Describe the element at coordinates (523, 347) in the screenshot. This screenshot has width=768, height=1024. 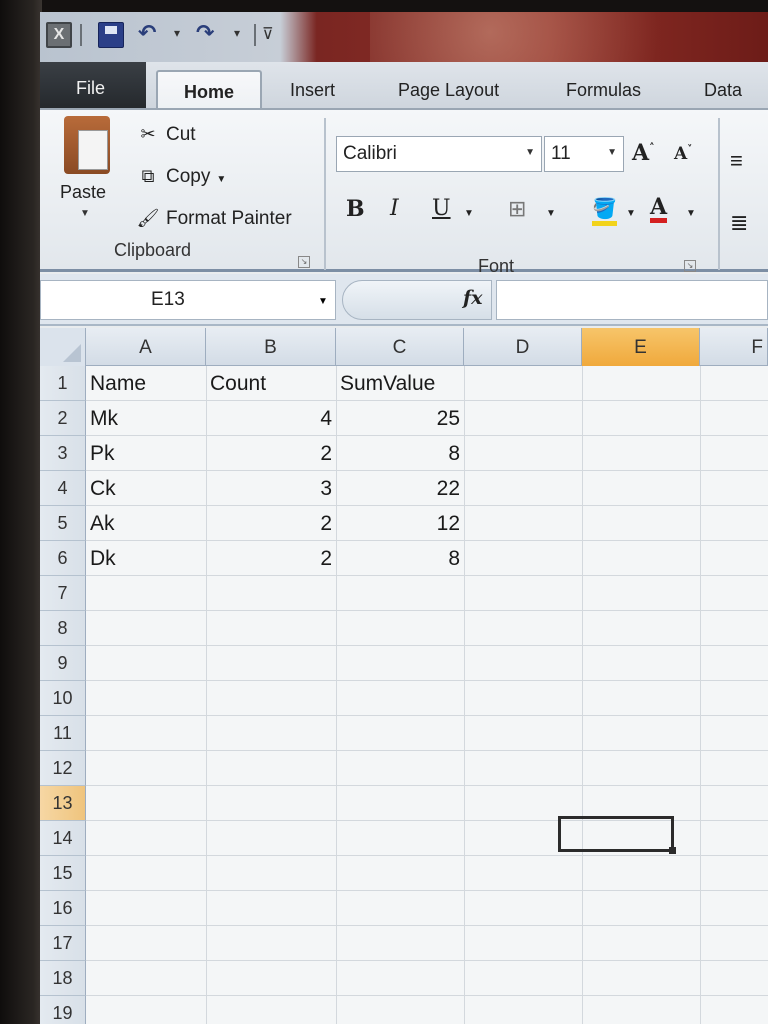
I see `column-header-d: D` at that location.